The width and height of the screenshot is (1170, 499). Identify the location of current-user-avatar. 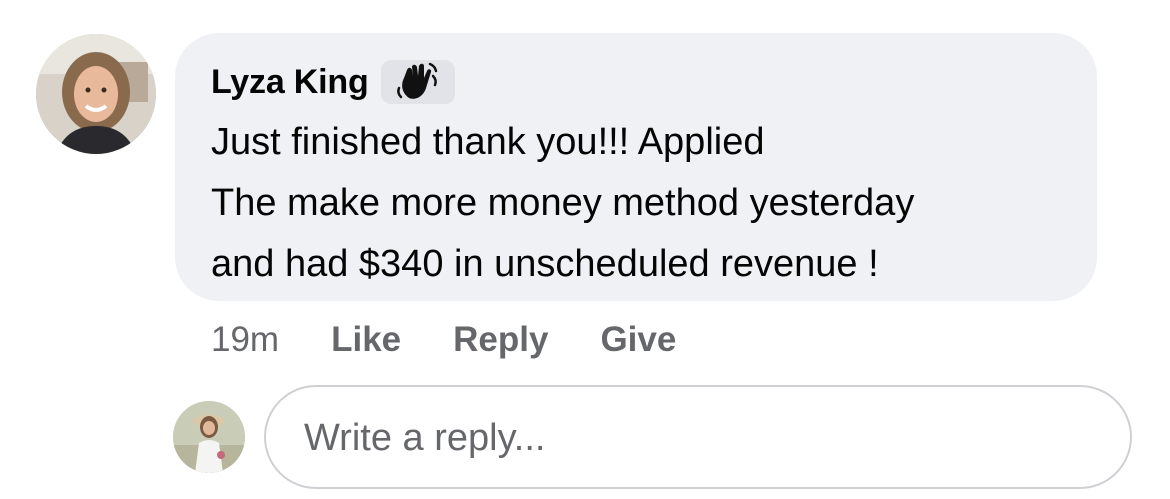
(209, 437).